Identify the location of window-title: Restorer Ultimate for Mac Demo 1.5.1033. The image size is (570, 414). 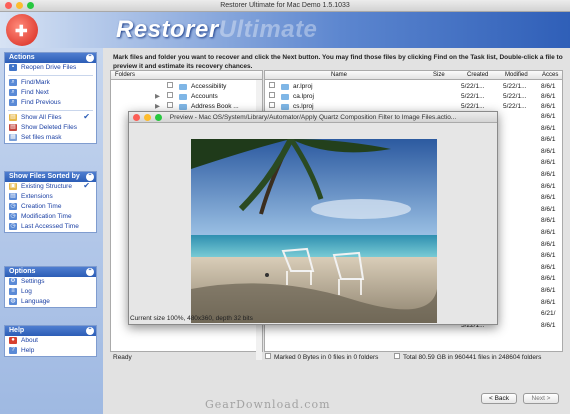
(285, 5).